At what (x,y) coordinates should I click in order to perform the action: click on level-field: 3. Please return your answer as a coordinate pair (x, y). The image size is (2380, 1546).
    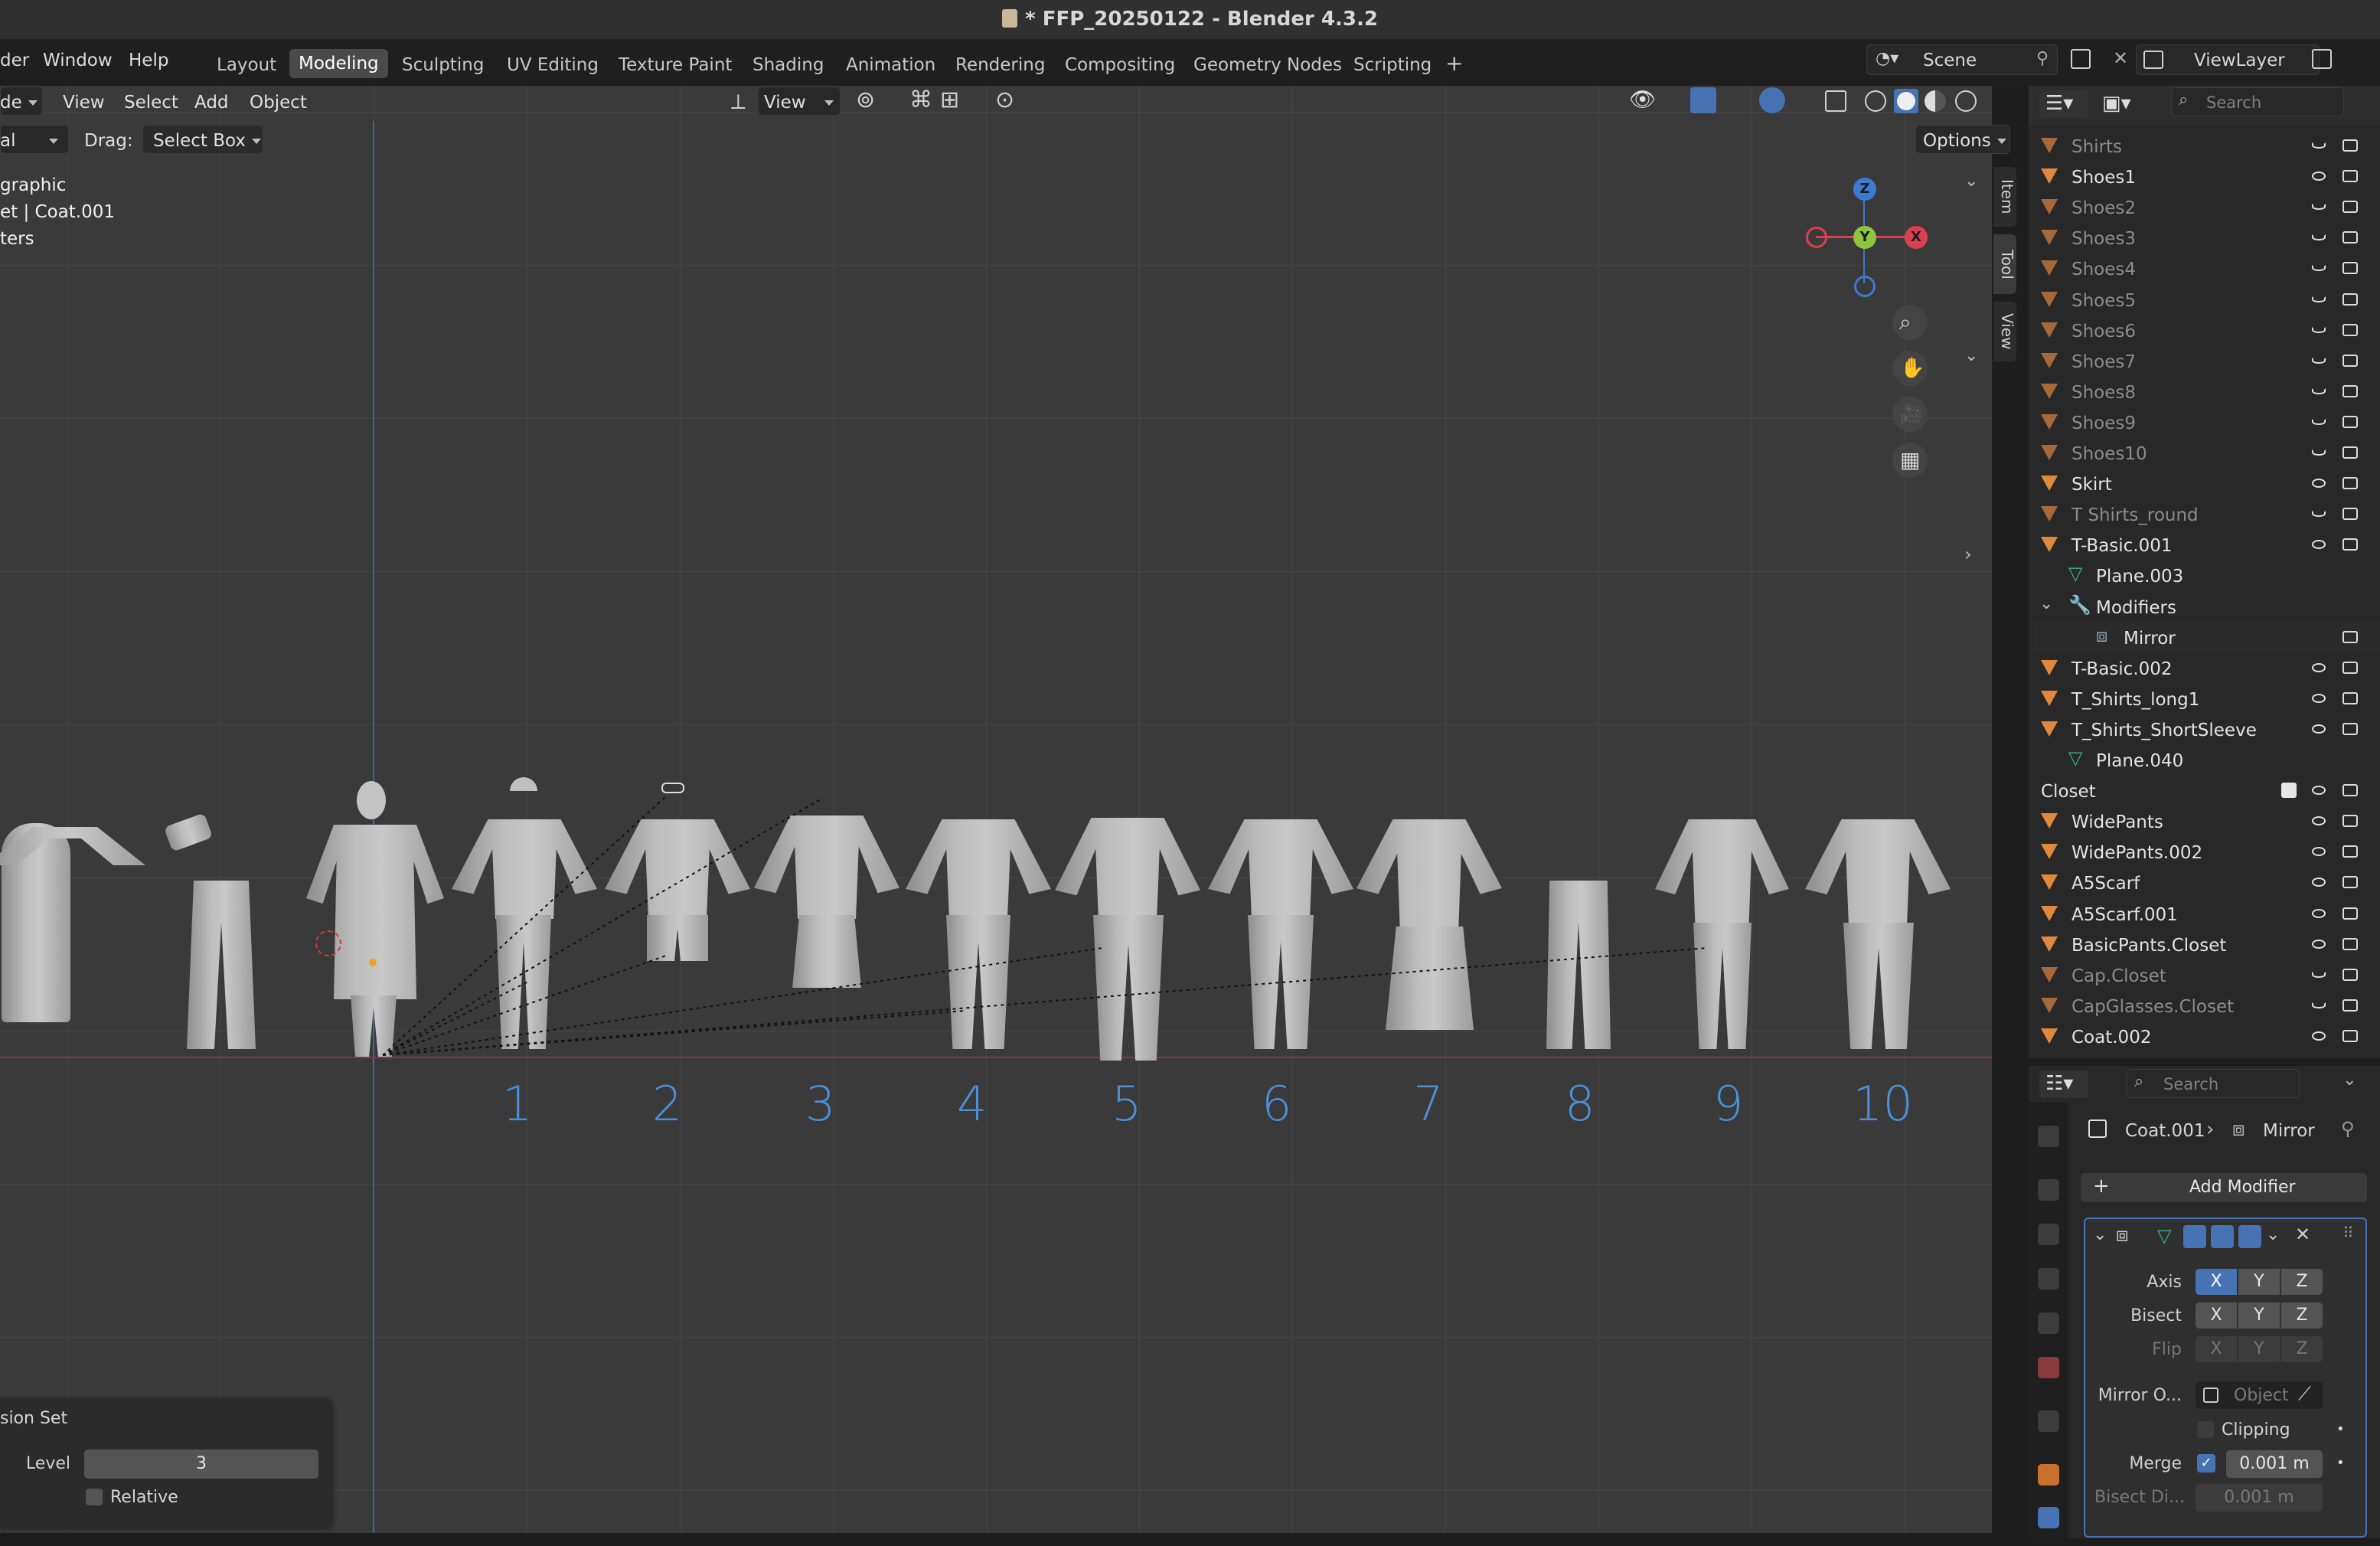
    Looking at the image, I should click on (201, 1465).